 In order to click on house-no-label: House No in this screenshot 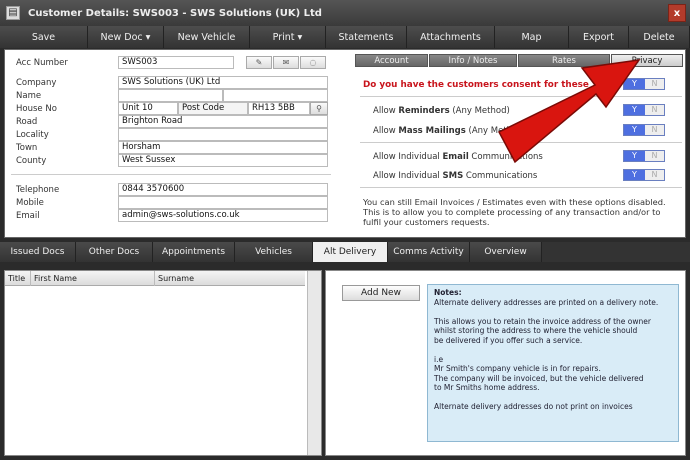, I will do `click(36, 109)`.